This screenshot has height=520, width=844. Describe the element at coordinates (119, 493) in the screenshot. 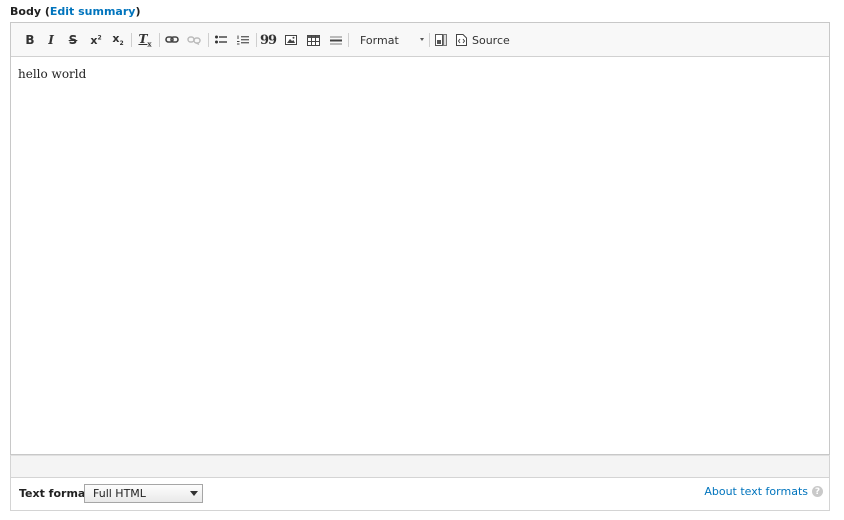

I see `text-format-selected: Full HTML` at that location.